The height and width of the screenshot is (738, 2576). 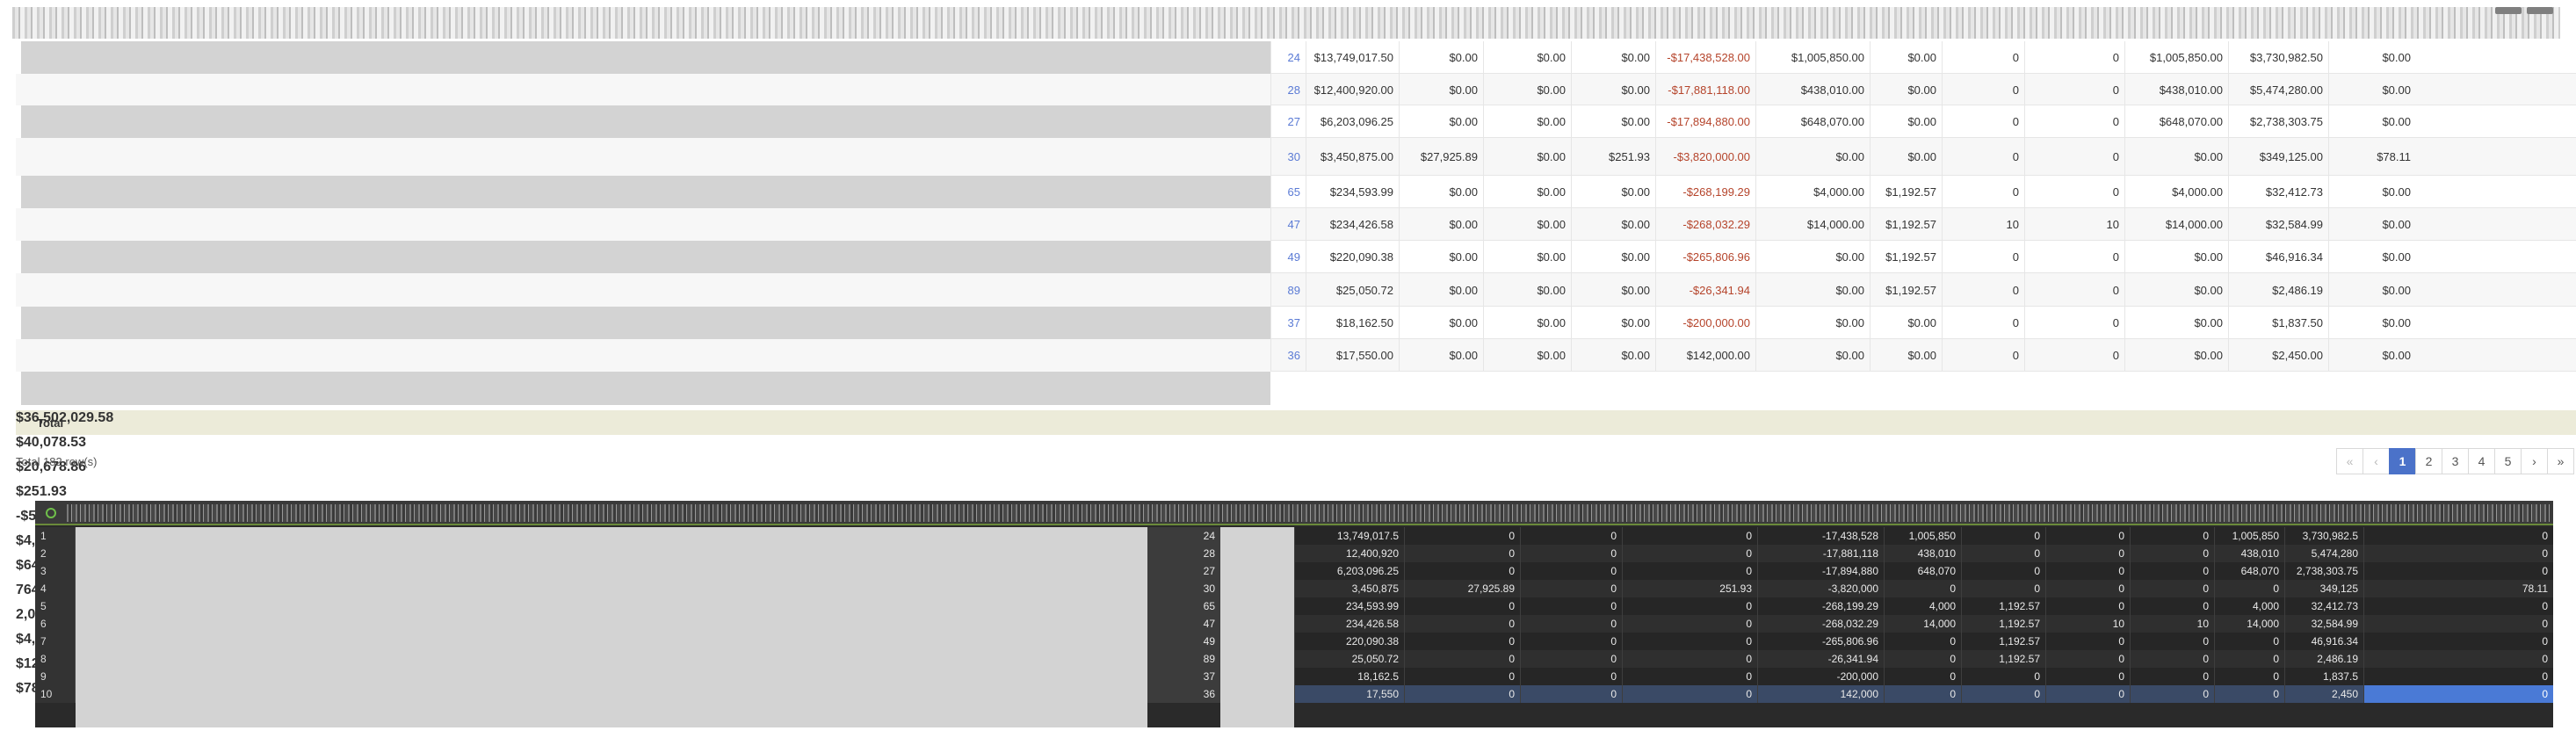 What do you see at coordinates (2402, 461) in the screenshot?
I see `page-1-button: 1` at bounding box center [2402, 461].